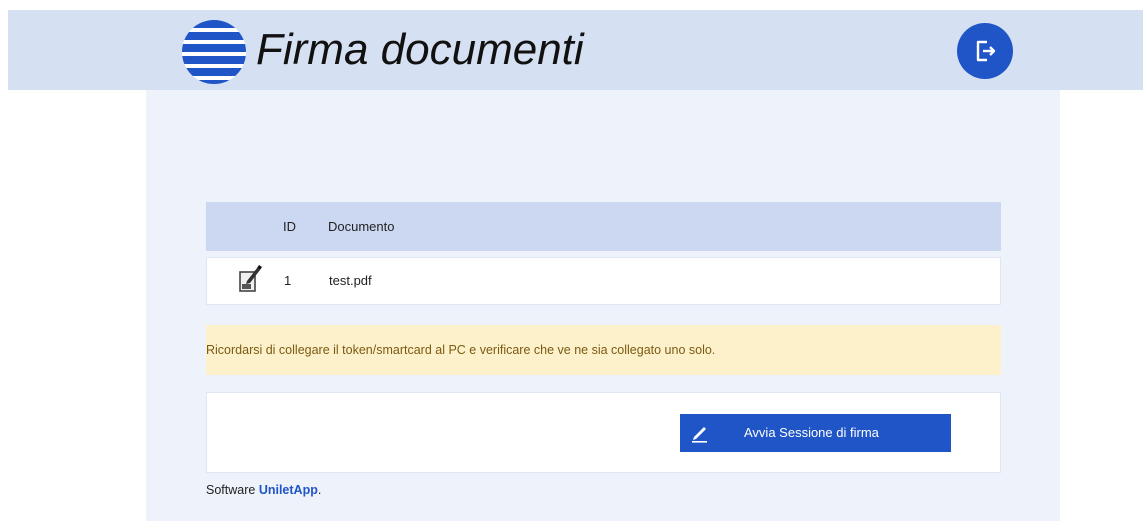 The height and width of the screenshot is (521, 1143). What do you see at coordinates (232, 490) in the screenshot?
I see `footer-prefix: Software` at bounding box center [232, 490].